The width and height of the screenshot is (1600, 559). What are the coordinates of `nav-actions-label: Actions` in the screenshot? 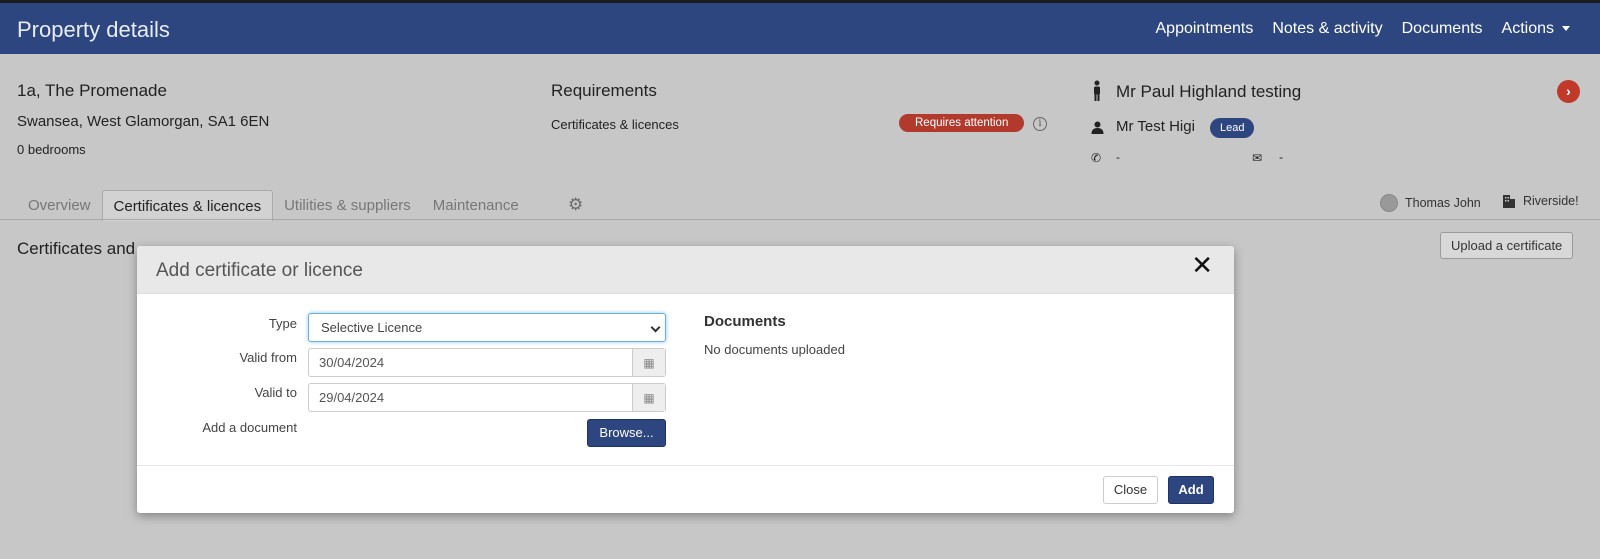 It's located at (1527, 28).